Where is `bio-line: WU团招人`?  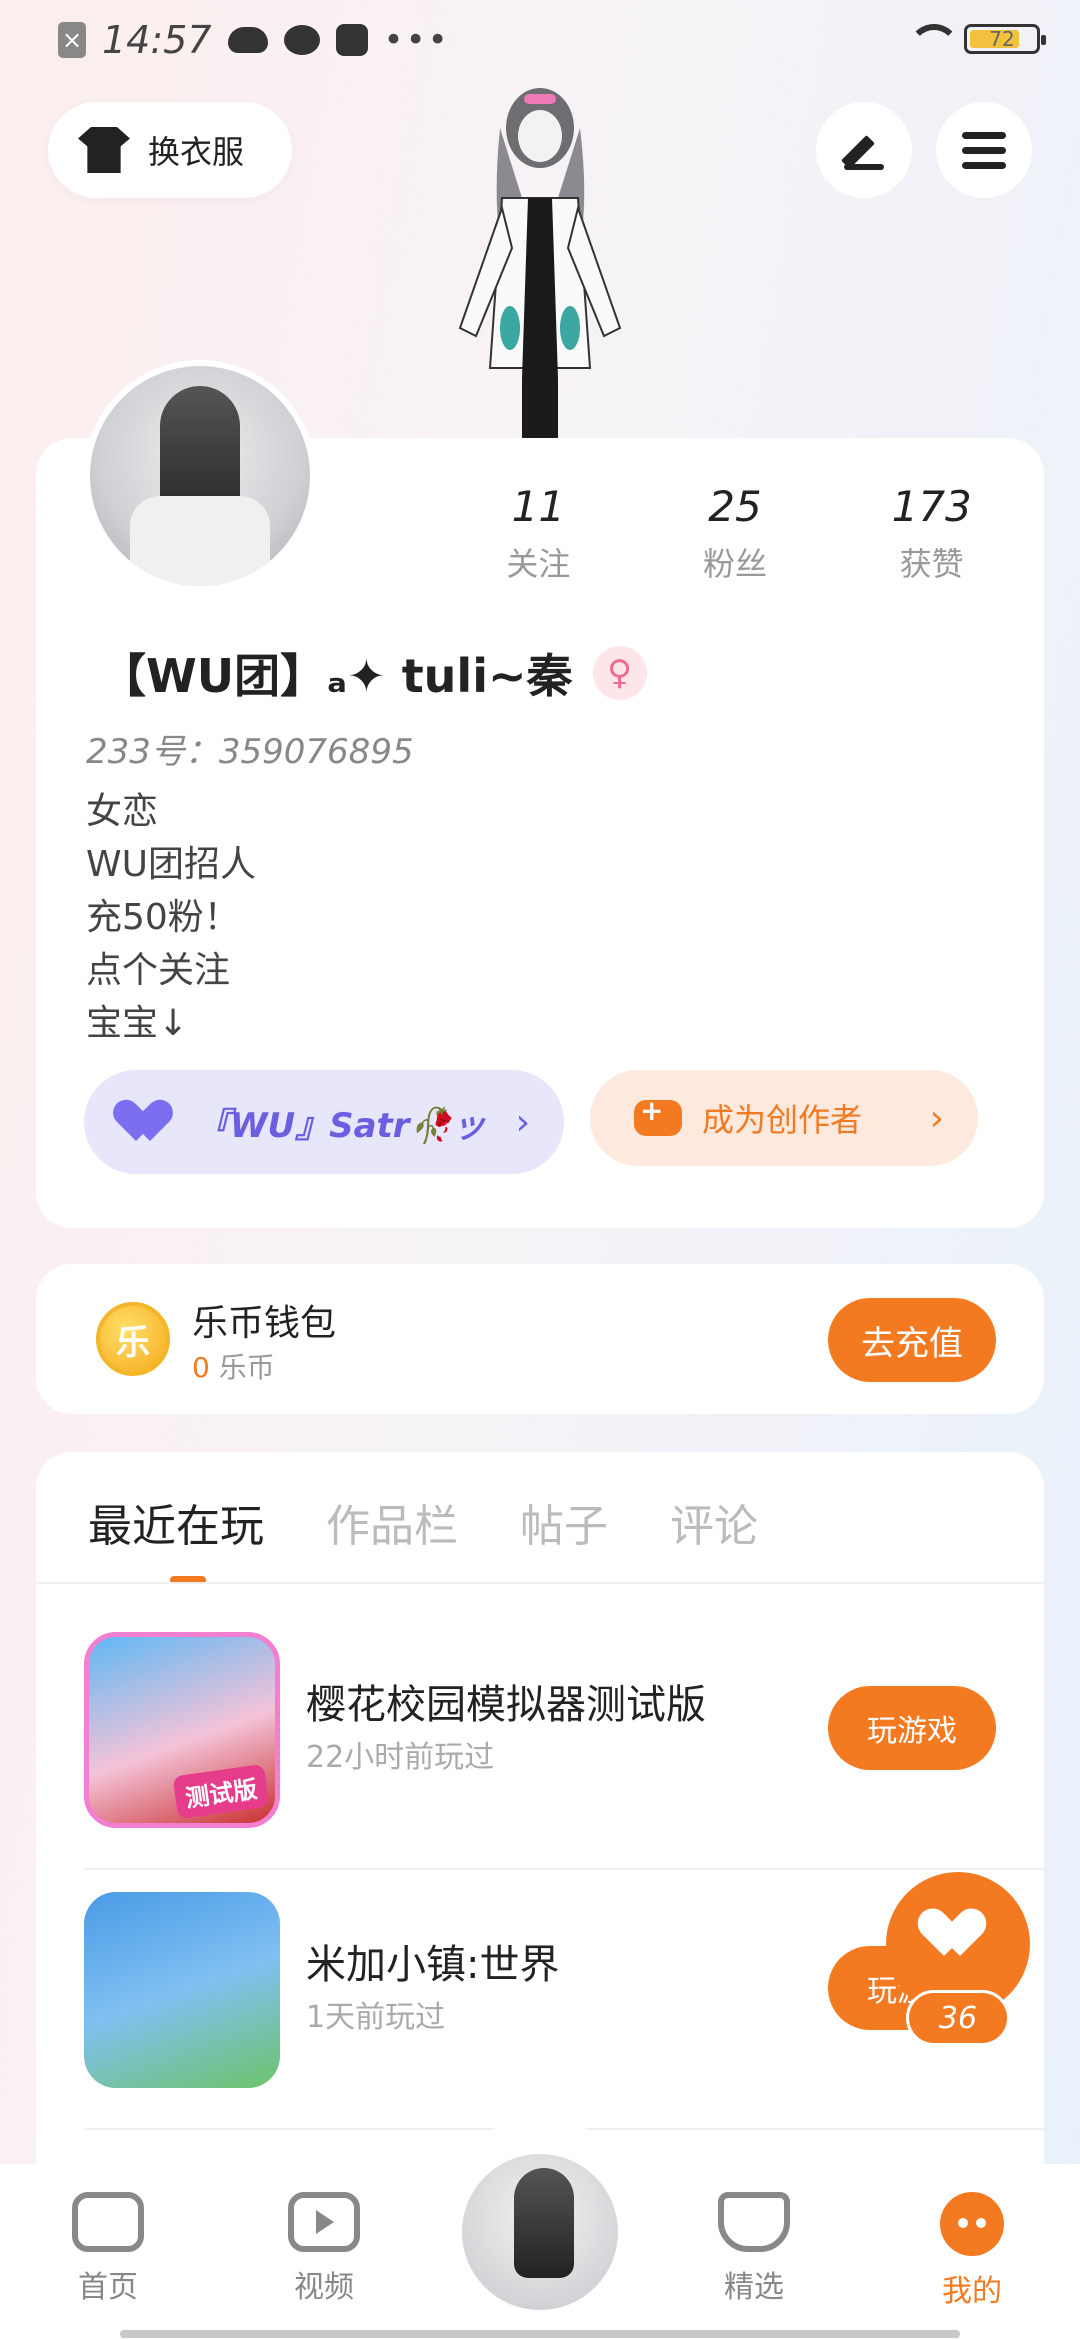 bio-line: WU团招人 is located at coordinates (171, 864).